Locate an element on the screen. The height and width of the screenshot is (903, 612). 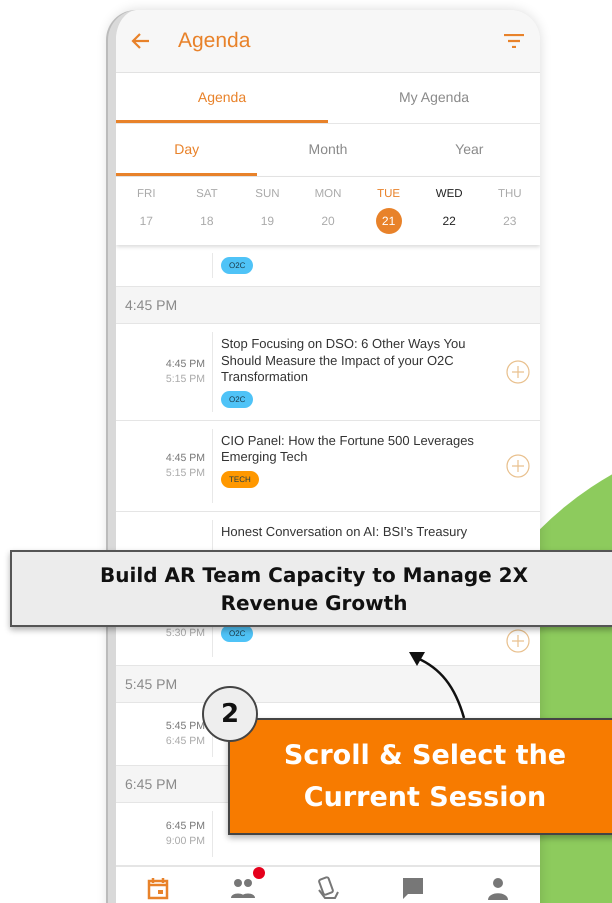
session-title: Stop Focusing on DSO: 6 Other Ways You Should Measure the Impact of your O2C Transformation is located at coordinates (352, 361).